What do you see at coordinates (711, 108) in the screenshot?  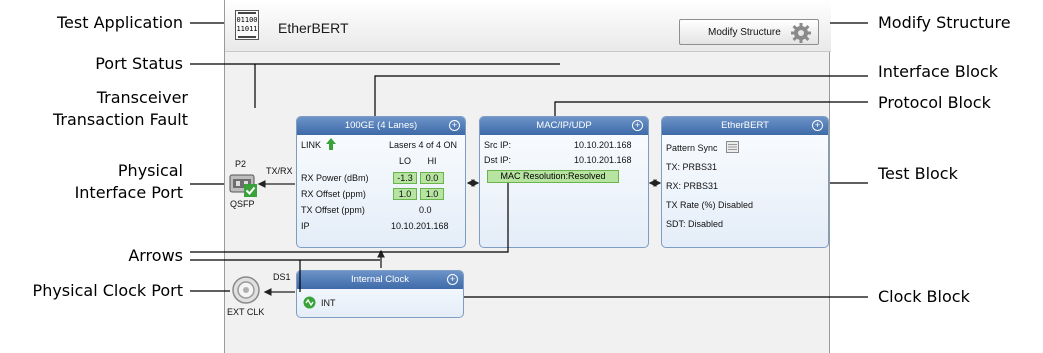 I see `leader-protocol-block` at bounding box center [711, 108].